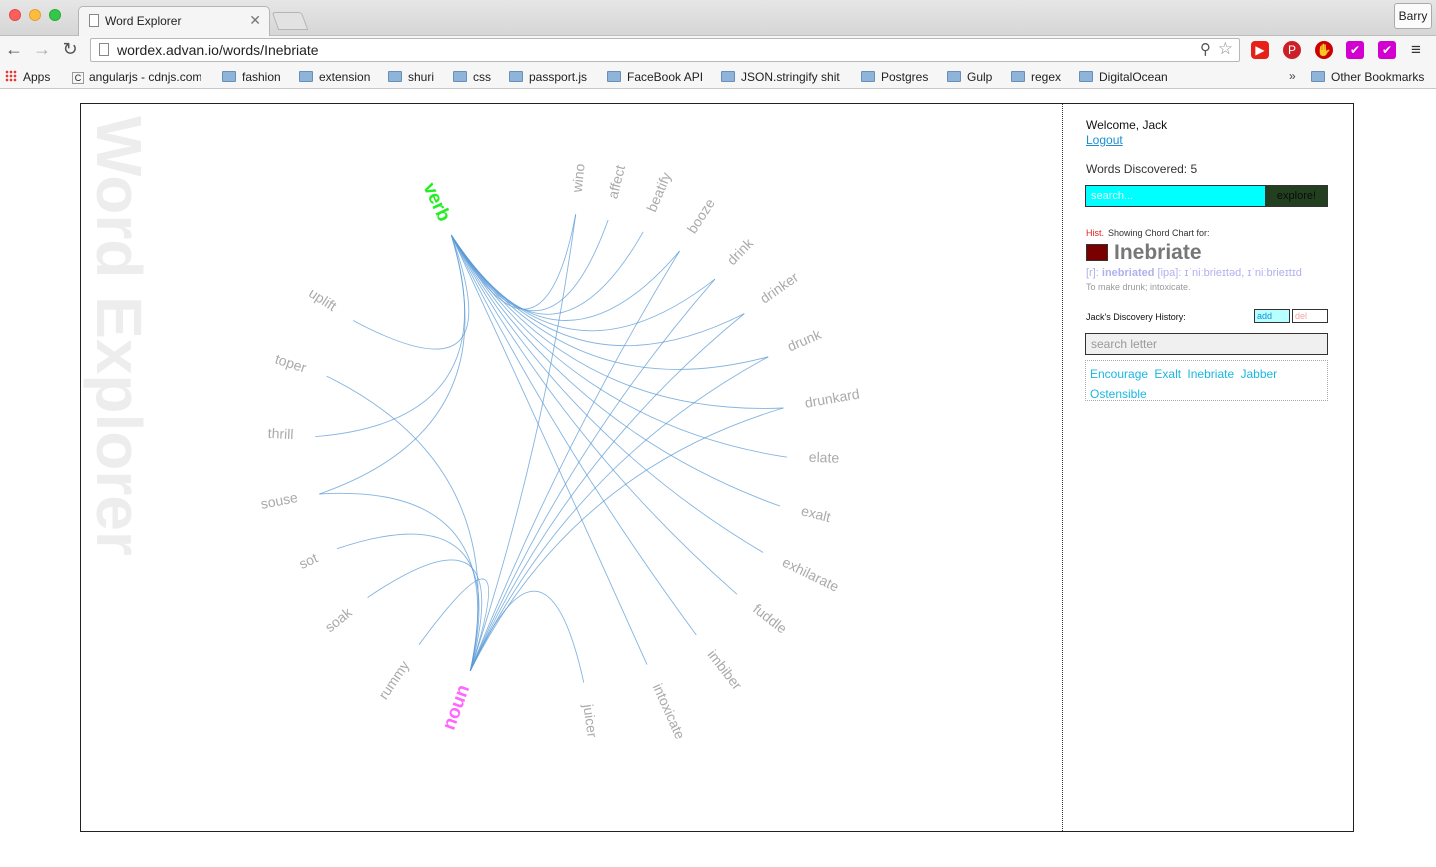 Image resolution: width=1436 pixels, height=867 pixels. What do you see at coordinates (291, 363) in the screenshot?
I see `chord-word-toper: toper` at bounding box center [291, 363].